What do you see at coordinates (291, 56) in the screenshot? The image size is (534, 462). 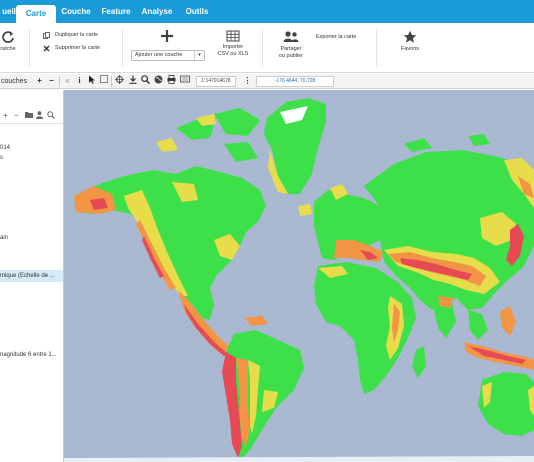 I see `publish-label: ou publier` at bounding box center [291, 56].